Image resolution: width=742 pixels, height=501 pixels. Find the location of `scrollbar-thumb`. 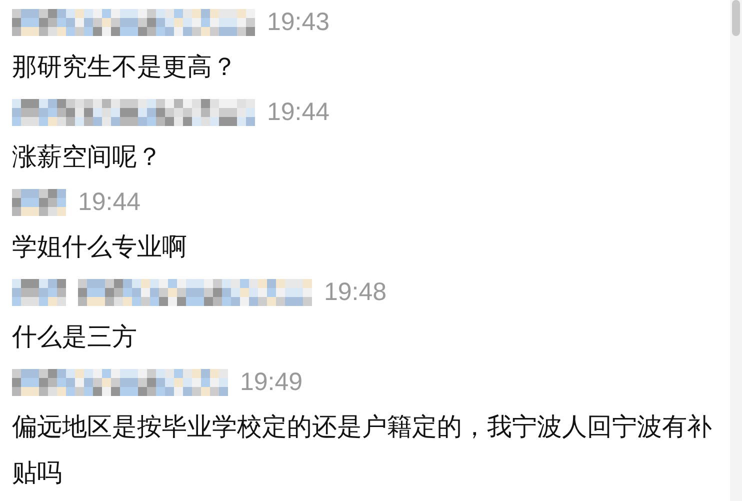

scrollbar-thumb is located at coordinates (736, 18).